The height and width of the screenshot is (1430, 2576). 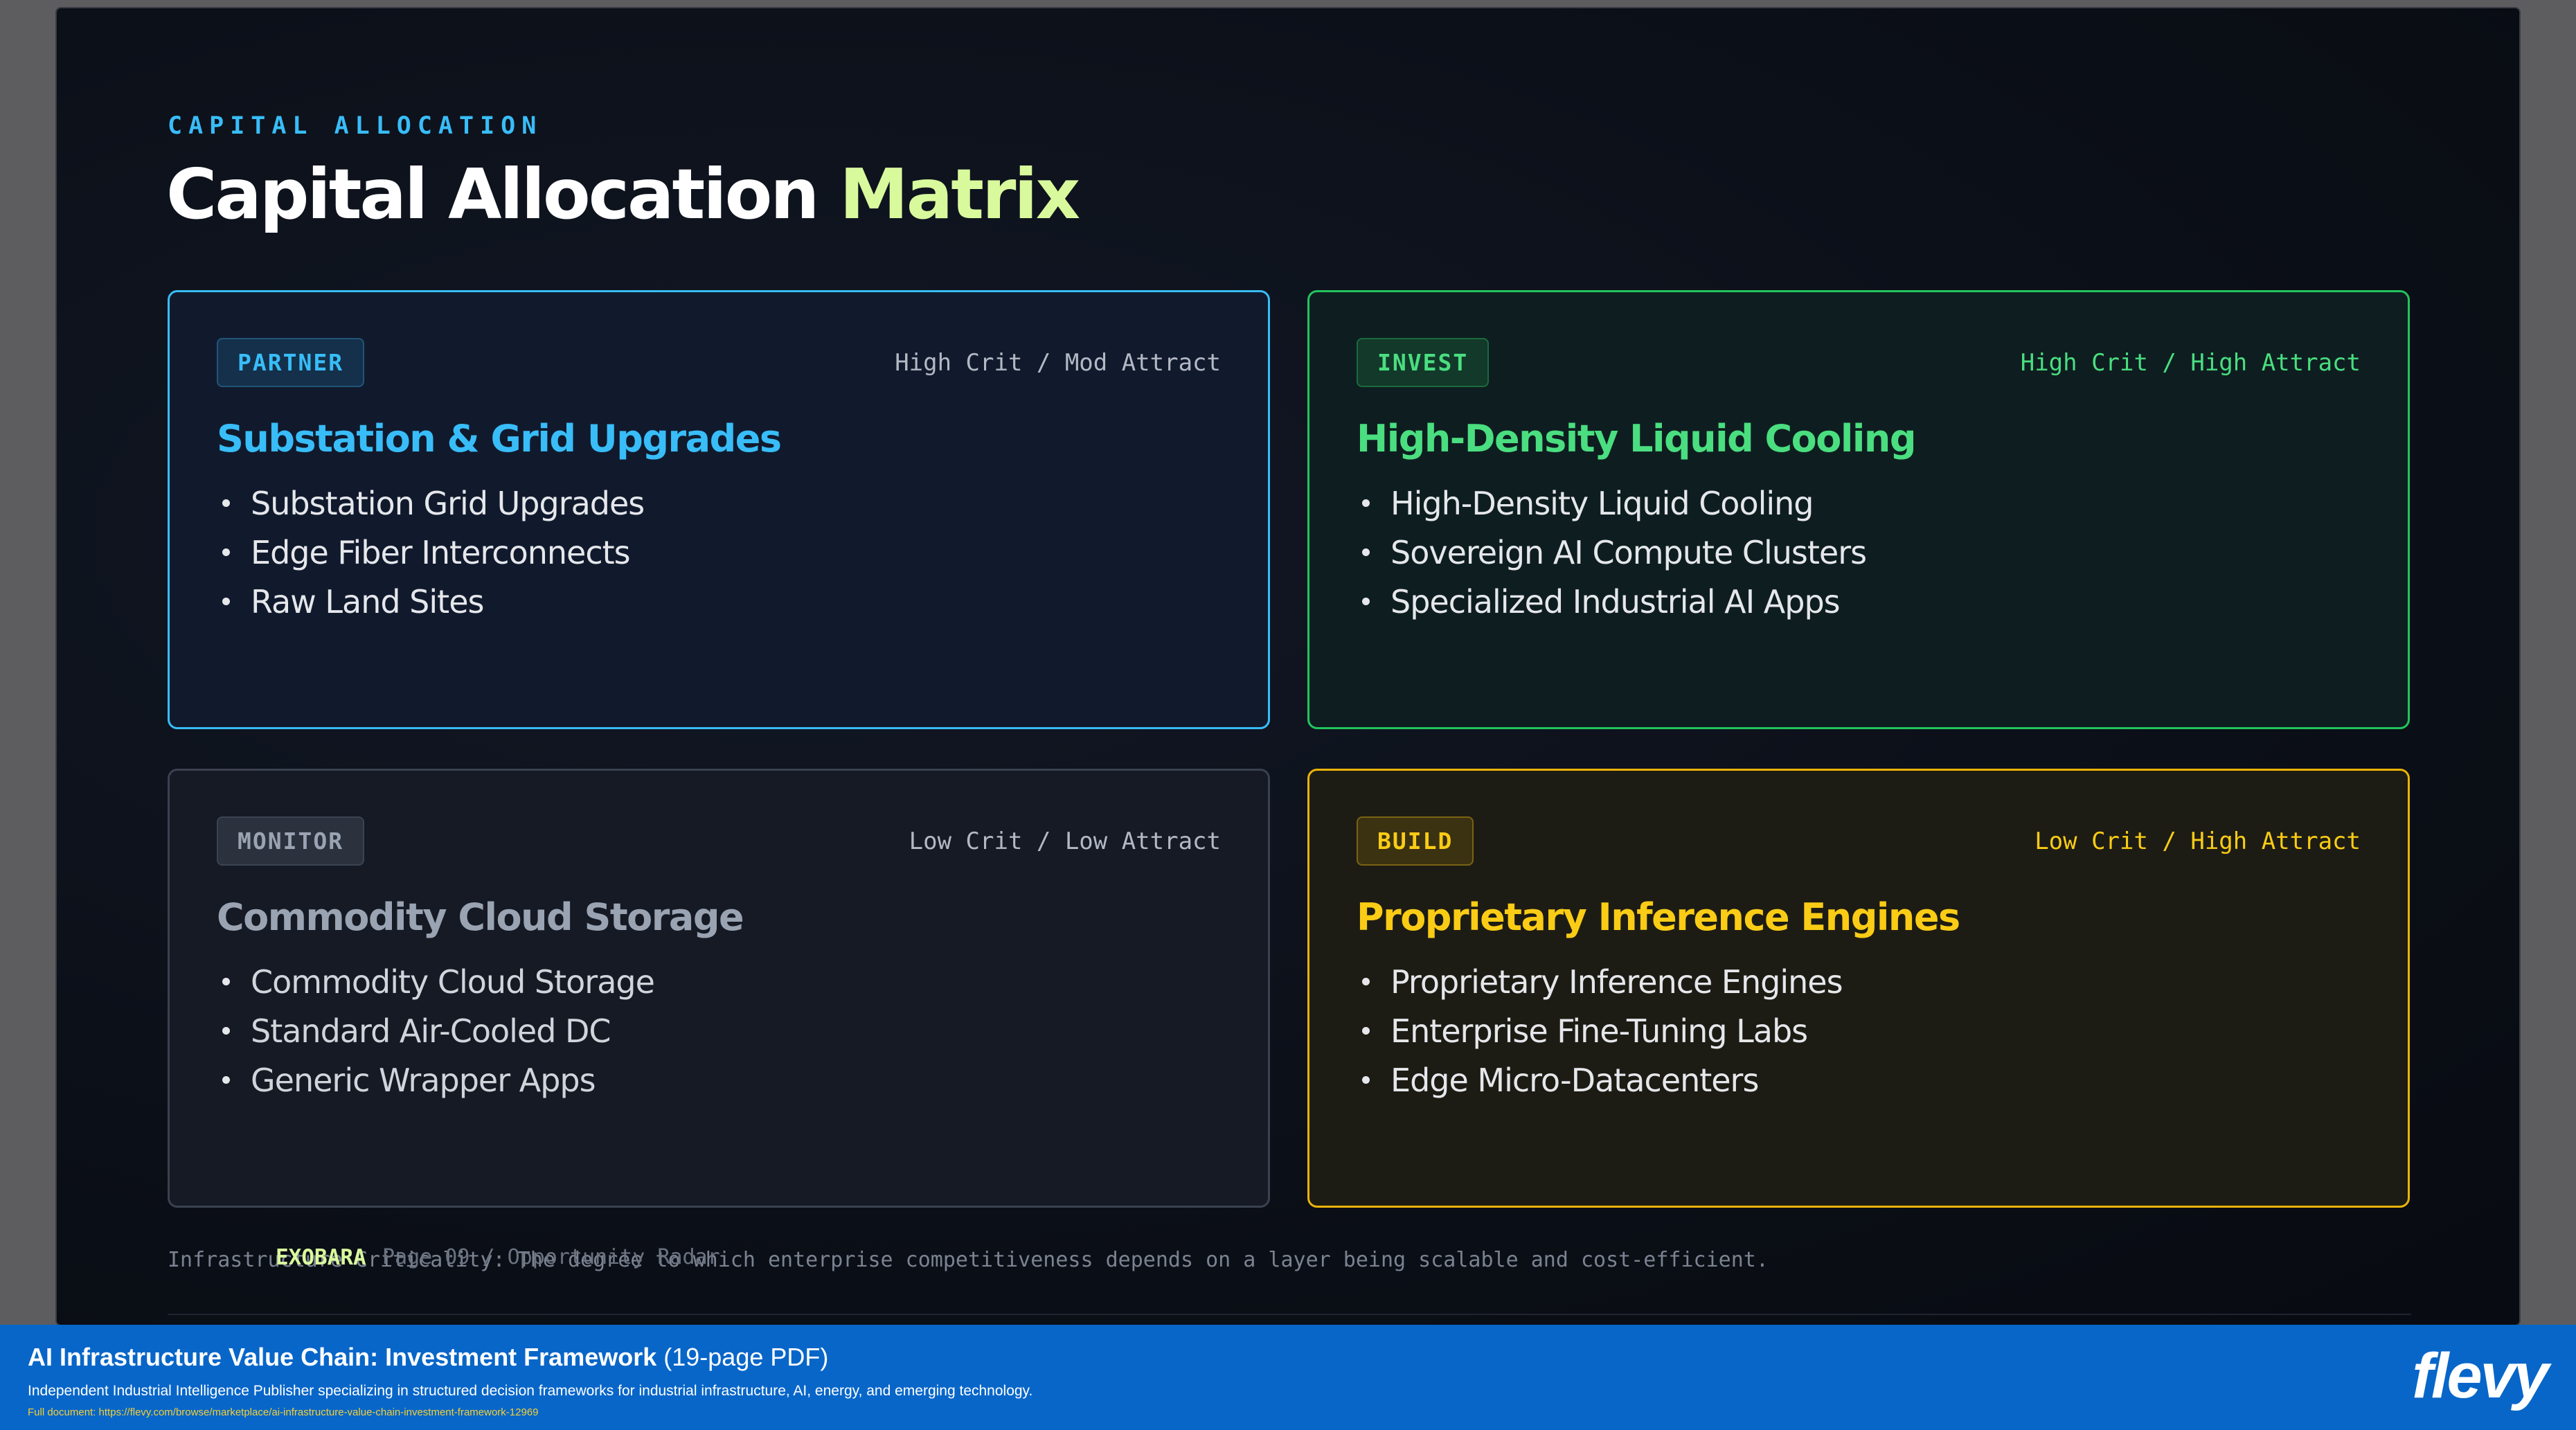 What do you see at coordinates (2198, 841) in the screenshot?
I see `quadrant-meta: Low Crit / High Attract` at bounding box center [2198, 841].